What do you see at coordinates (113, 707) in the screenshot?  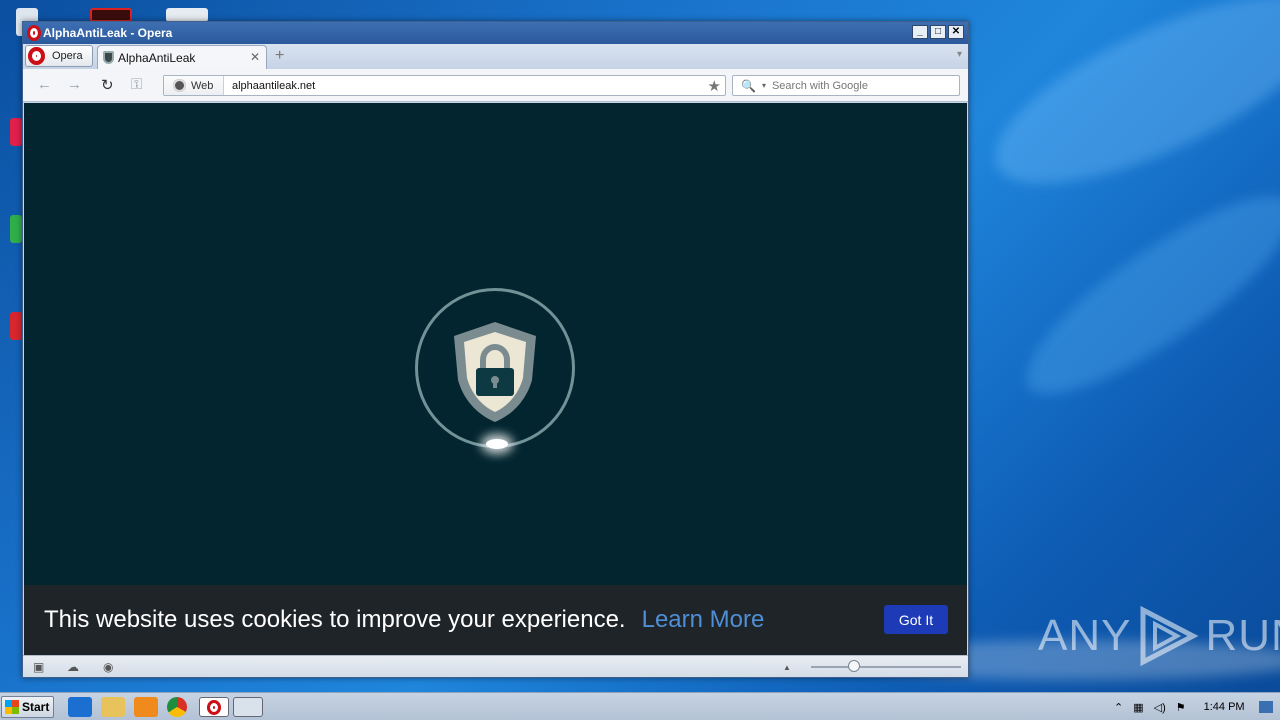 I see `file-explorer-icon` at bounding box center [113, 707].